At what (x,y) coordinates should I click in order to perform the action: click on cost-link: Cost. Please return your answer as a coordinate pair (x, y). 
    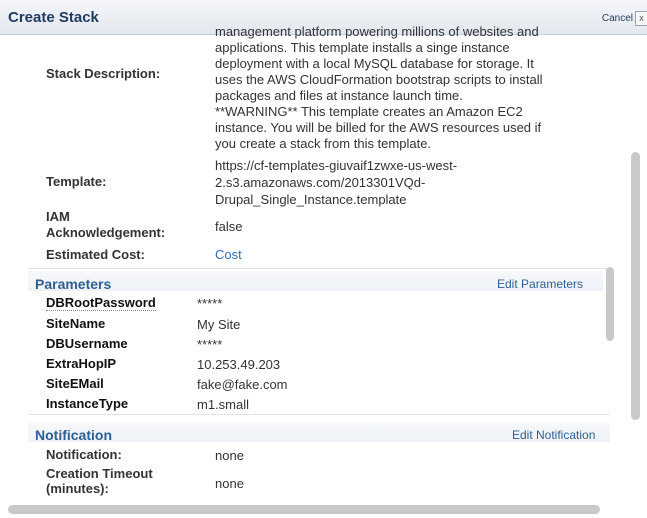
    Looking at the image, I should click on (228, 254).